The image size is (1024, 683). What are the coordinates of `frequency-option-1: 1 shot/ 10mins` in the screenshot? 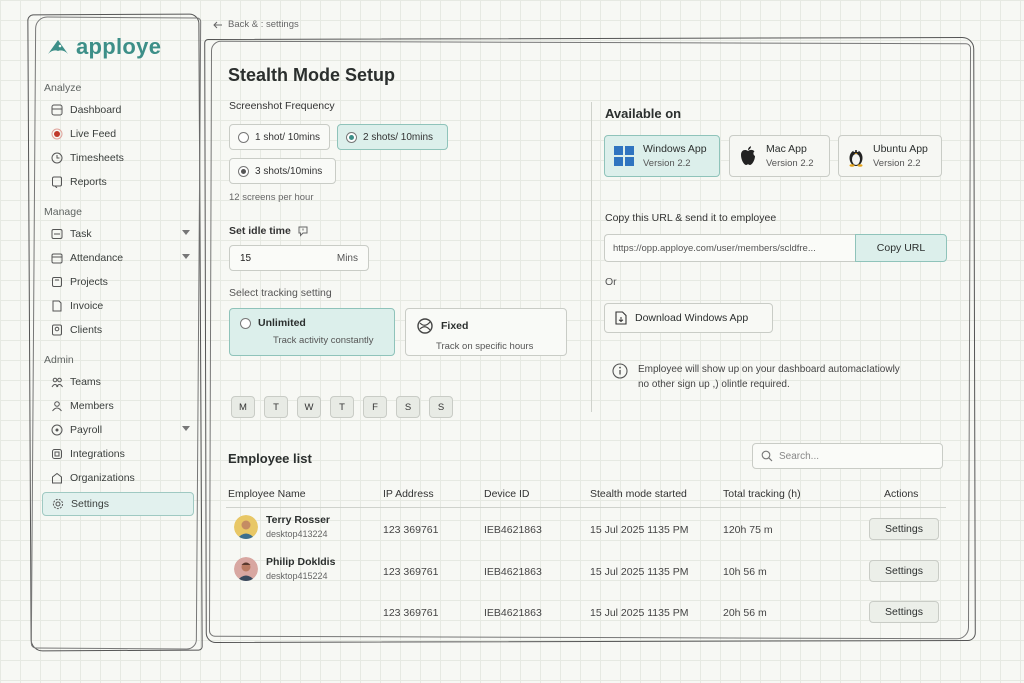 It's located at (279, 137).